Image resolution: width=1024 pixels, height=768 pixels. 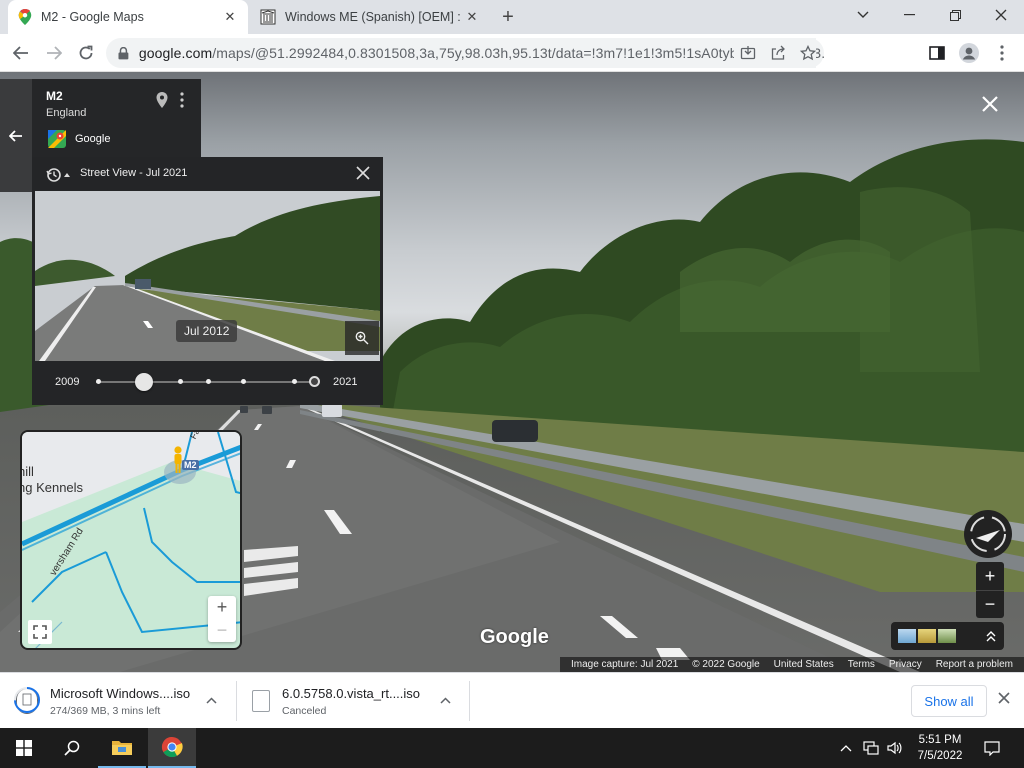 I want to click on map-label-kennels: ng Kennels, so click(x=52, y=487).